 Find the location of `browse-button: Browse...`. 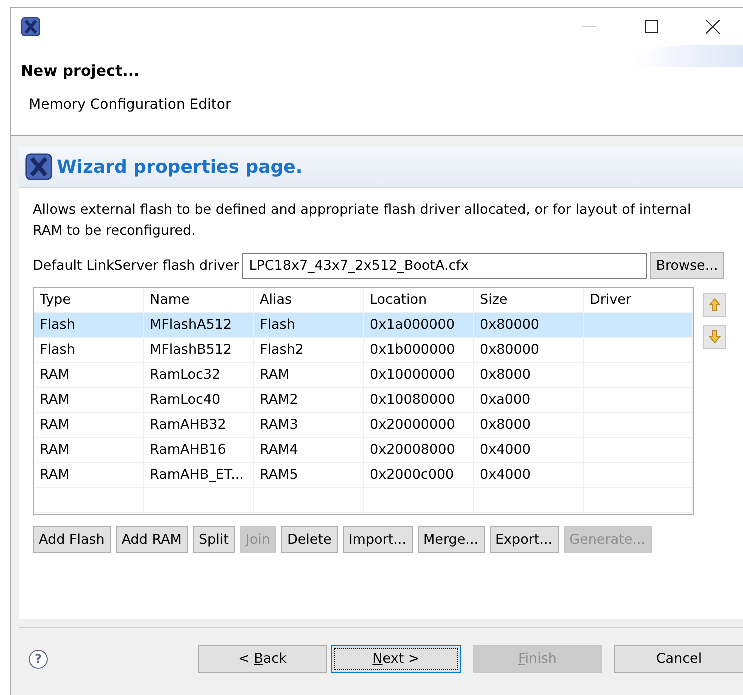

browse-button: Browse... is located at coordinates (687, 265).